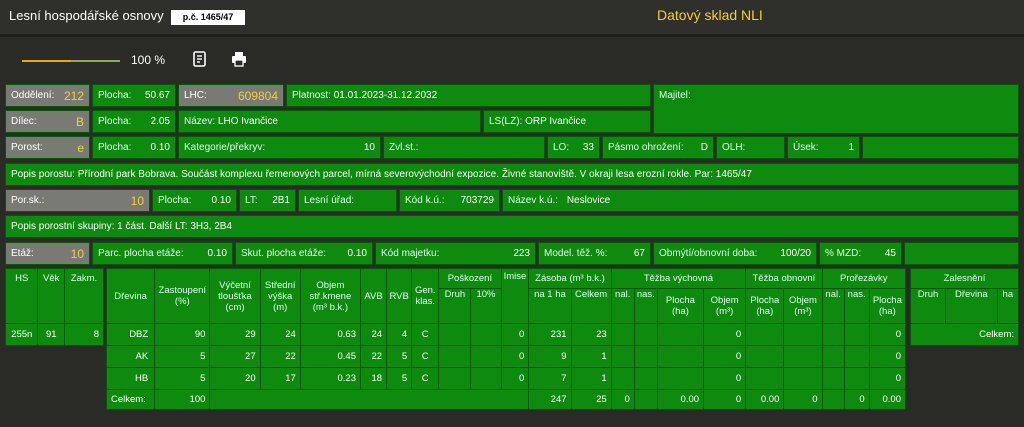  Describe the element at coordinates (160, 147) in the screenshot. I see `plocha3-value: 0.10` at that location.